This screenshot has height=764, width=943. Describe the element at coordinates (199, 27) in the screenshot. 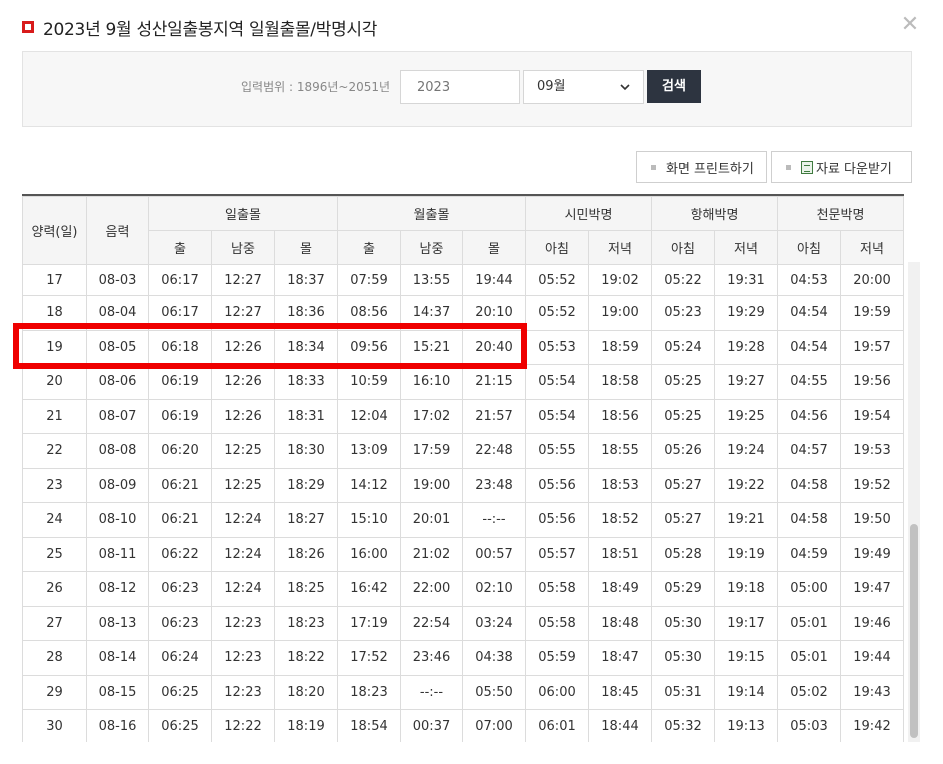

I see `title-bar: 2023년 9월 성산일출봉지역 일월출몰/박명시각` at that location.